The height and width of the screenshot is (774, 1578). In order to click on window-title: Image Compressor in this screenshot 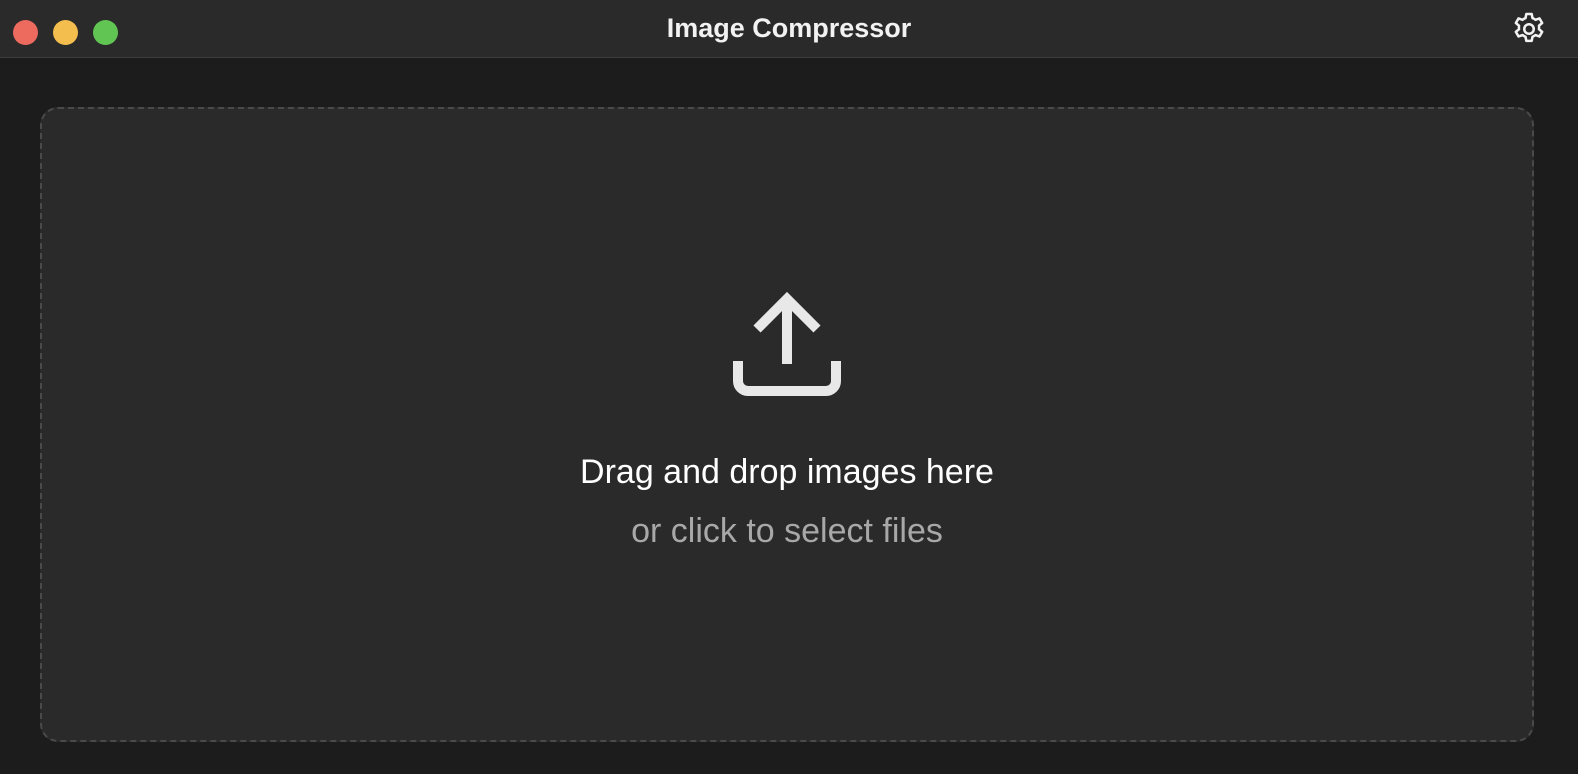, I will do `click(789, 28)`.